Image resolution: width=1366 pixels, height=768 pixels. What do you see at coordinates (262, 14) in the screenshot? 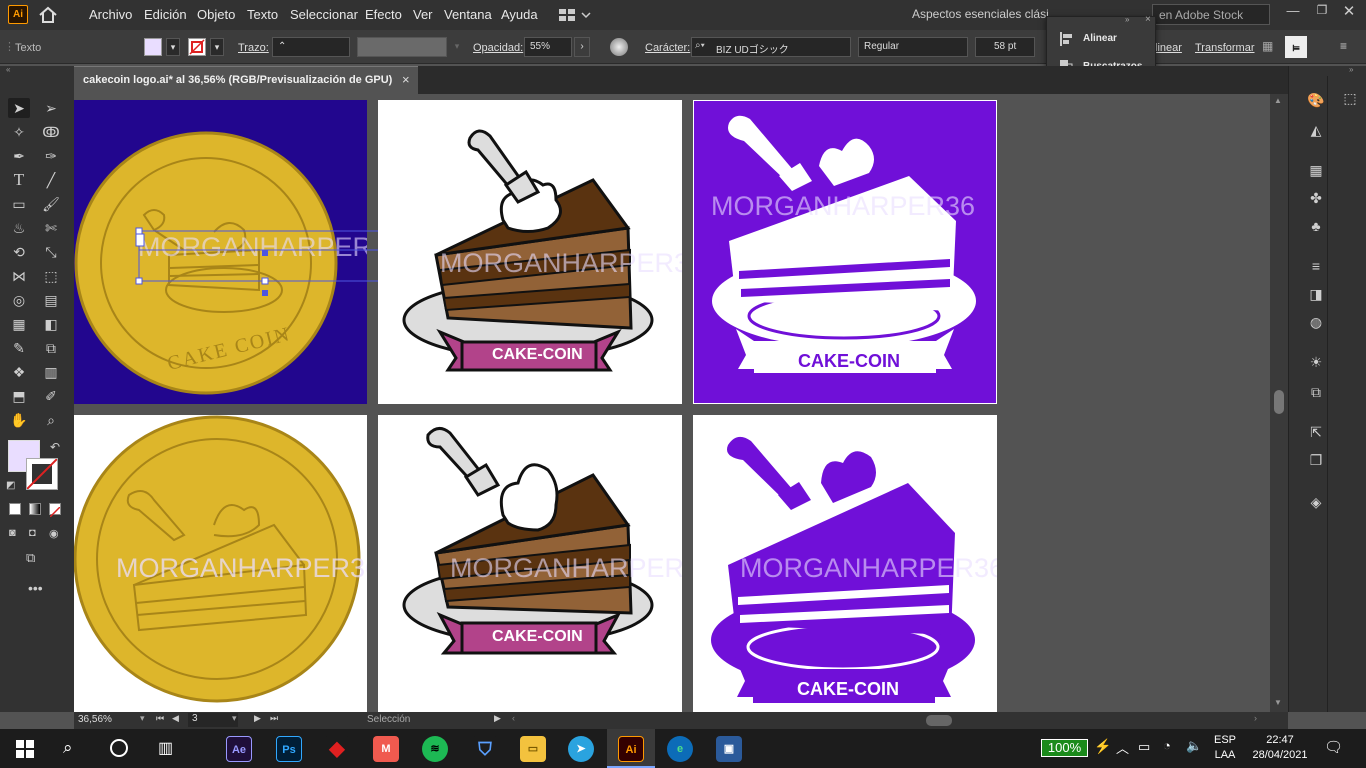
I see `menu-texto: Texto` at bounding box center [262, 14].